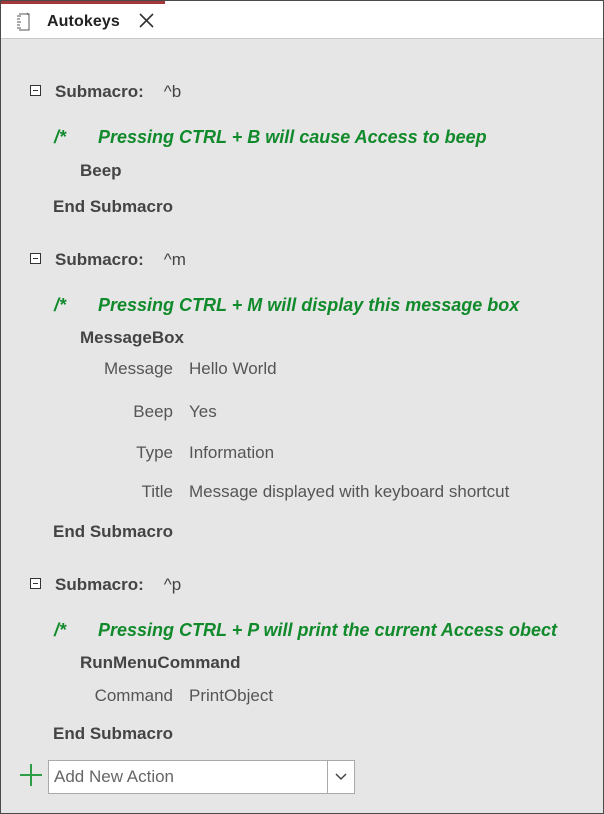 This screenshot has width=604, height=814. I want to click on submacro-name: ^m, so click(175, 260).